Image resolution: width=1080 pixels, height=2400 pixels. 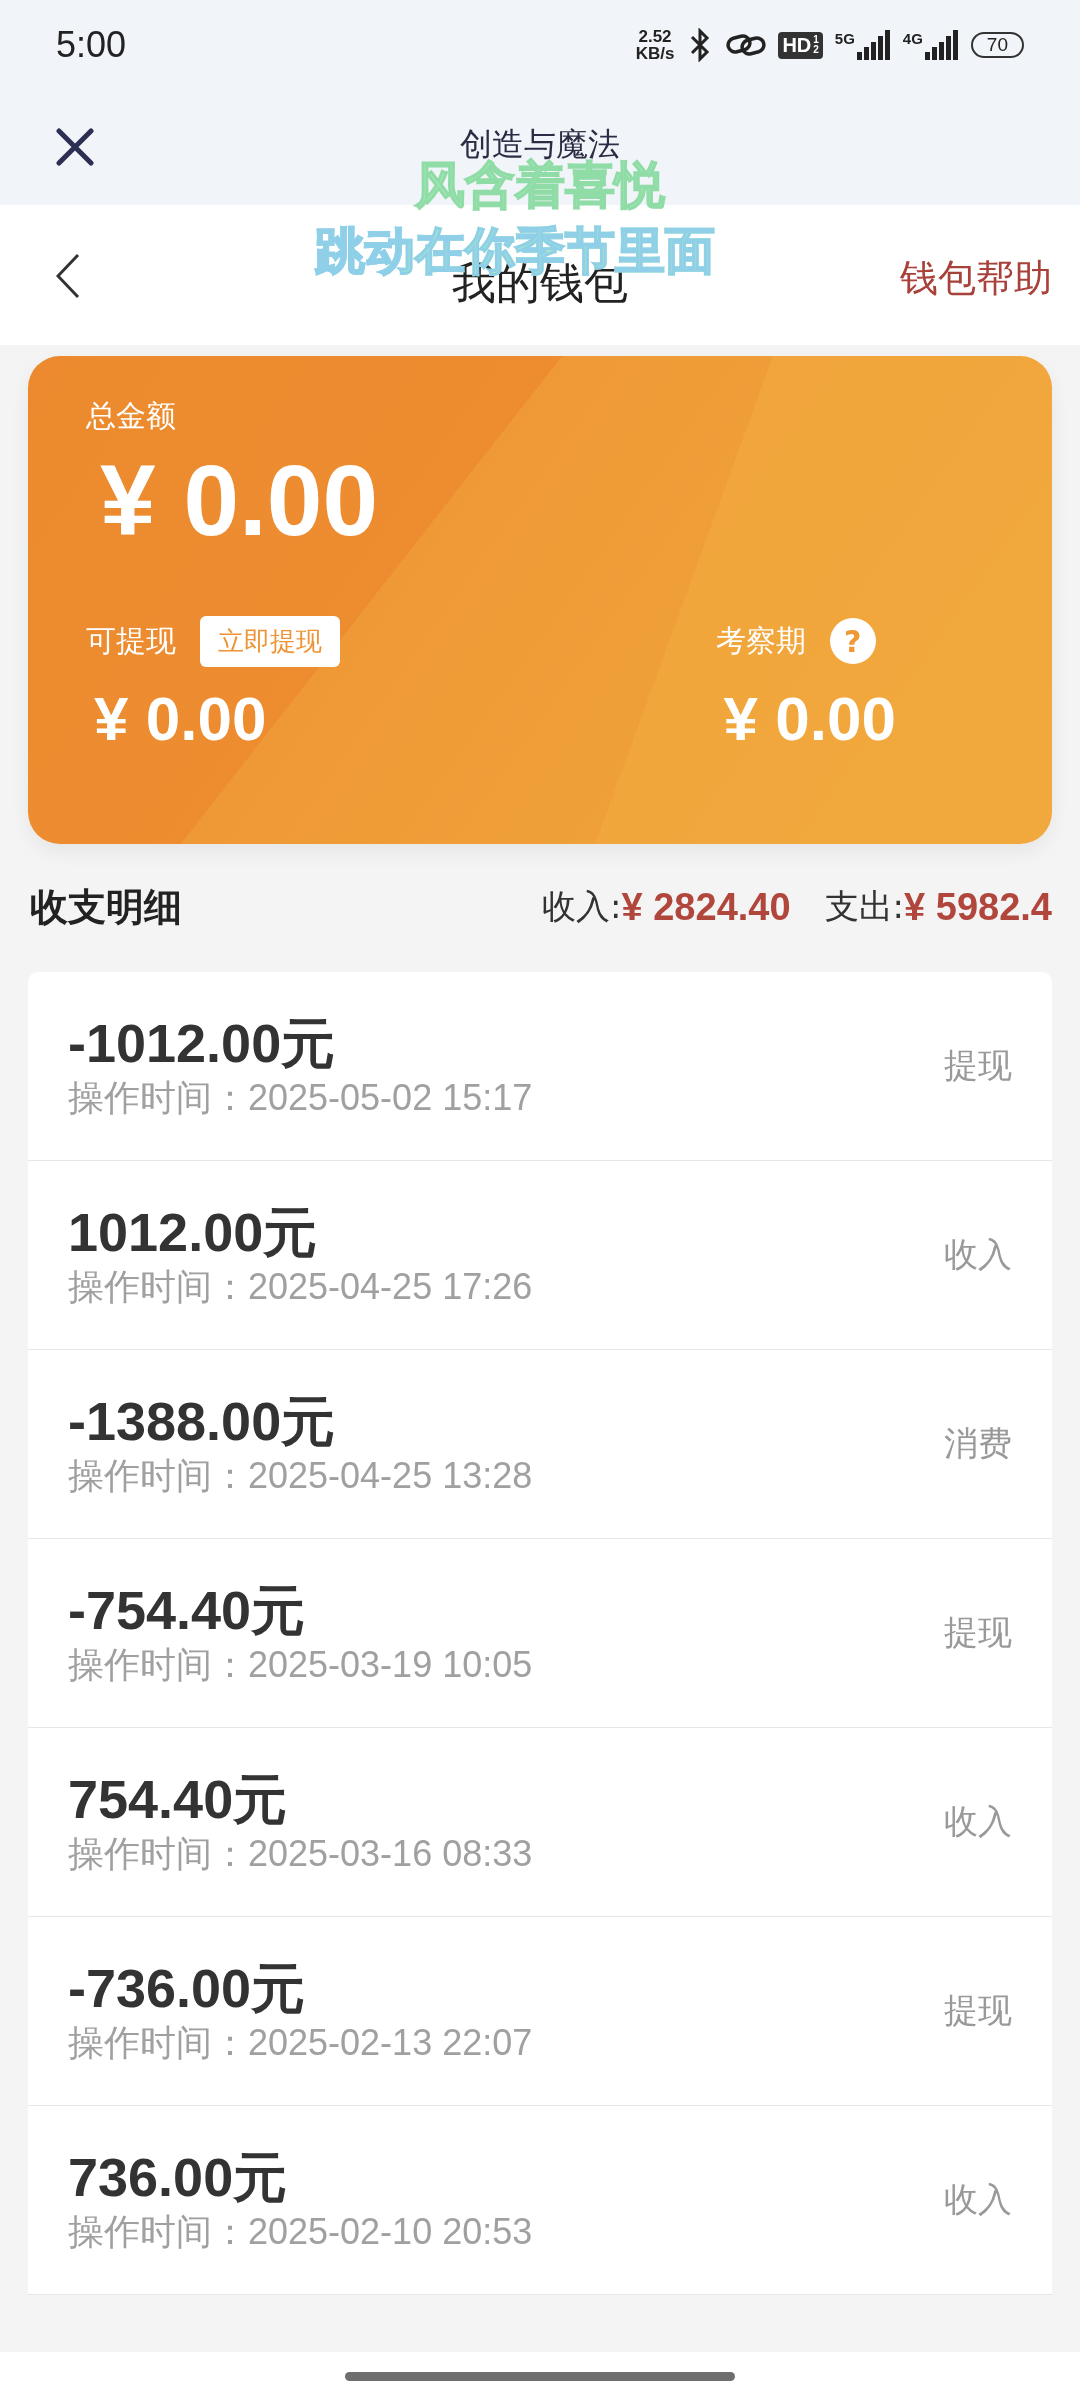 I want to click on status-time: 5:00, so click(x=91, y=45).